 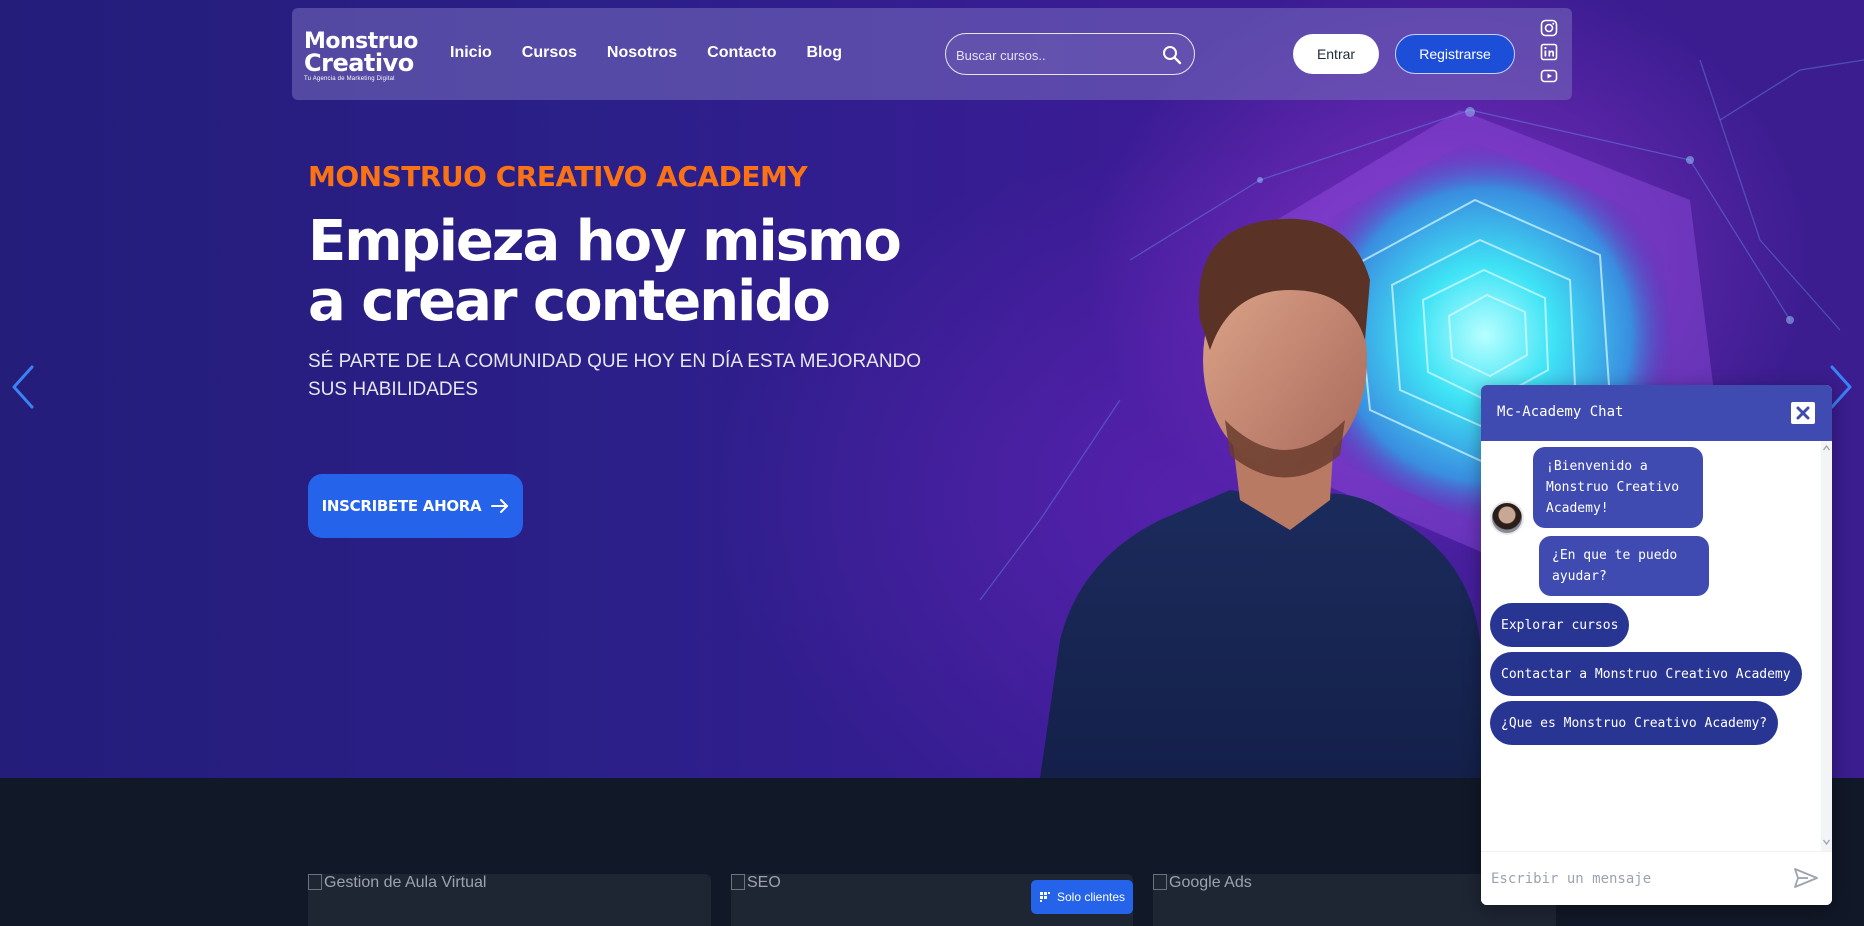 I want to click on close-icon, so click(x=1803, y=413).